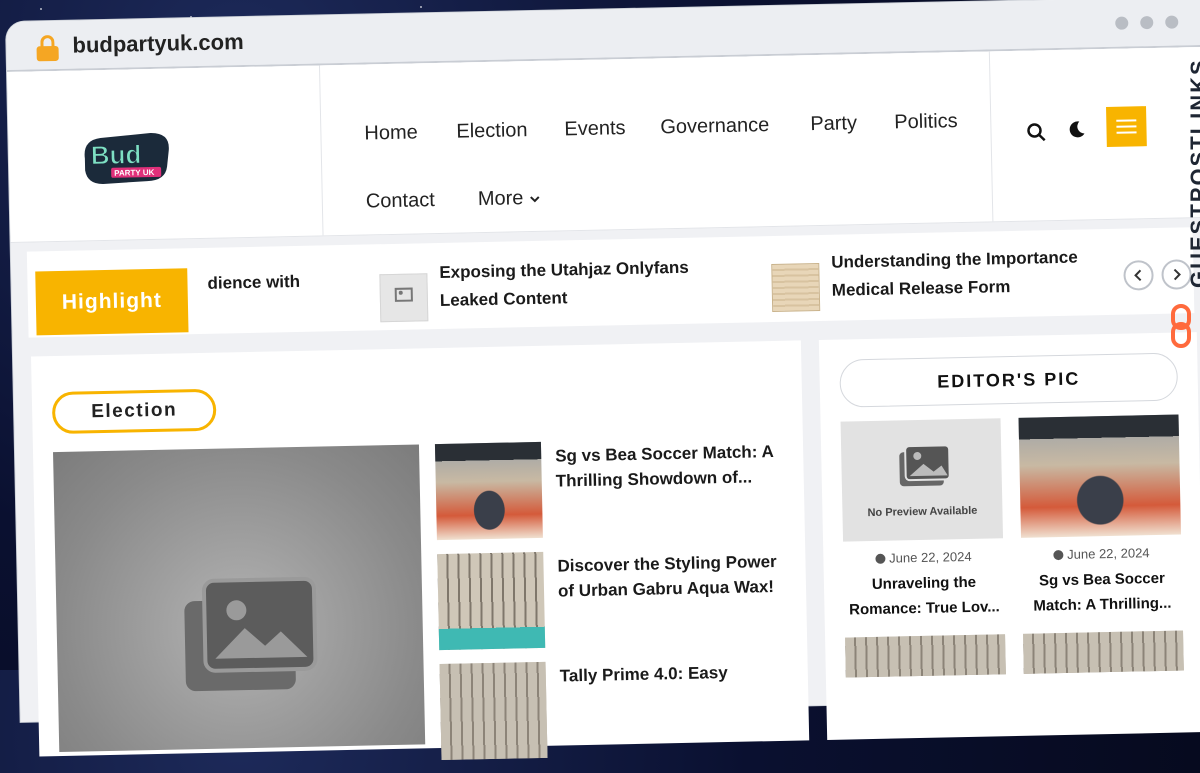 The height and width of the screenshot is (773, 1200). I want to click on ticker-item-title: dience with, so click(253, 283).